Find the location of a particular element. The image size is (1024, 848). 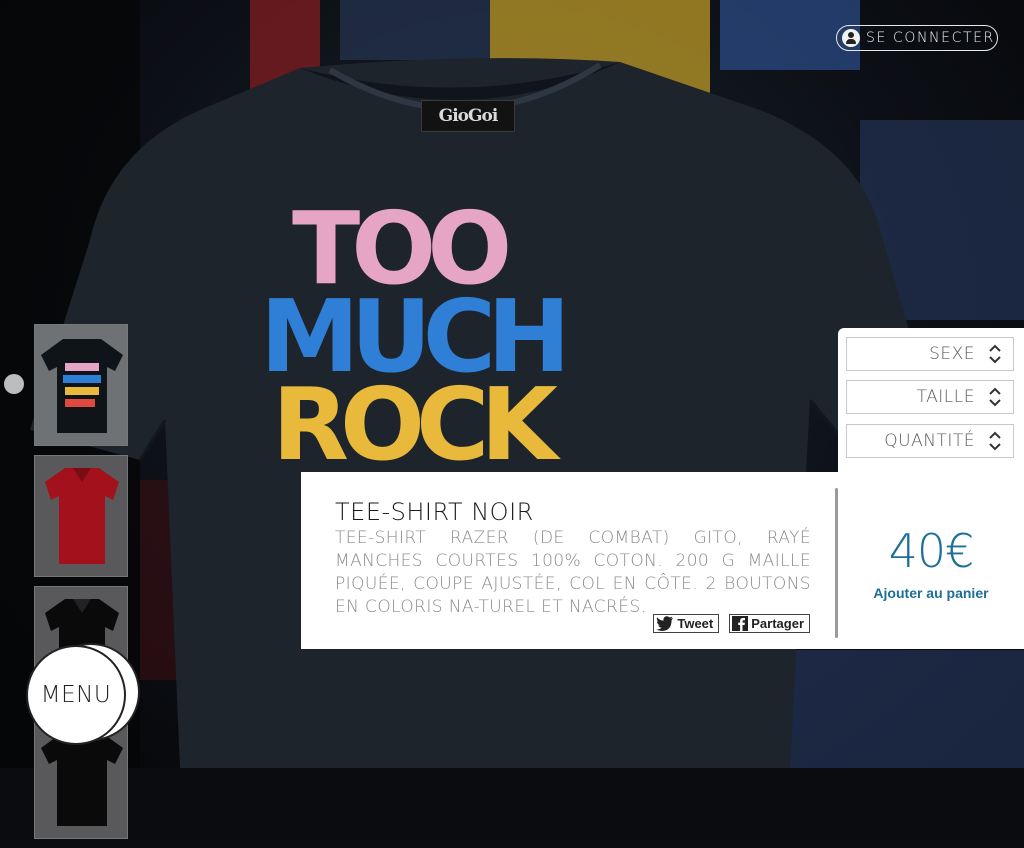

user-icon is located at coordinates (851, 38).